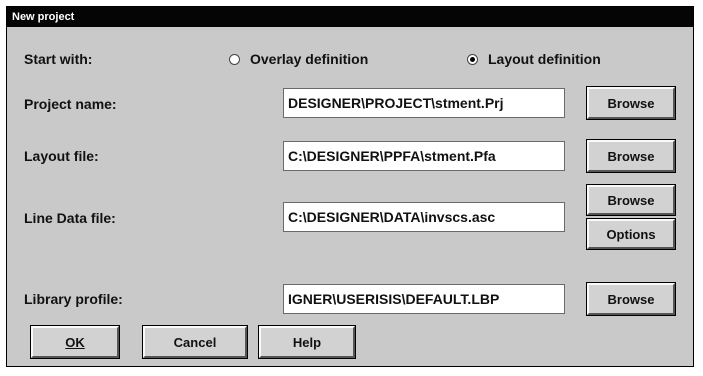 This screenshot has height=376, width=703. What do you see at coordinates (631, 299) in the screenshot?
I see `library-profile-browse-button: Browse` at bounding box center [631, 299].